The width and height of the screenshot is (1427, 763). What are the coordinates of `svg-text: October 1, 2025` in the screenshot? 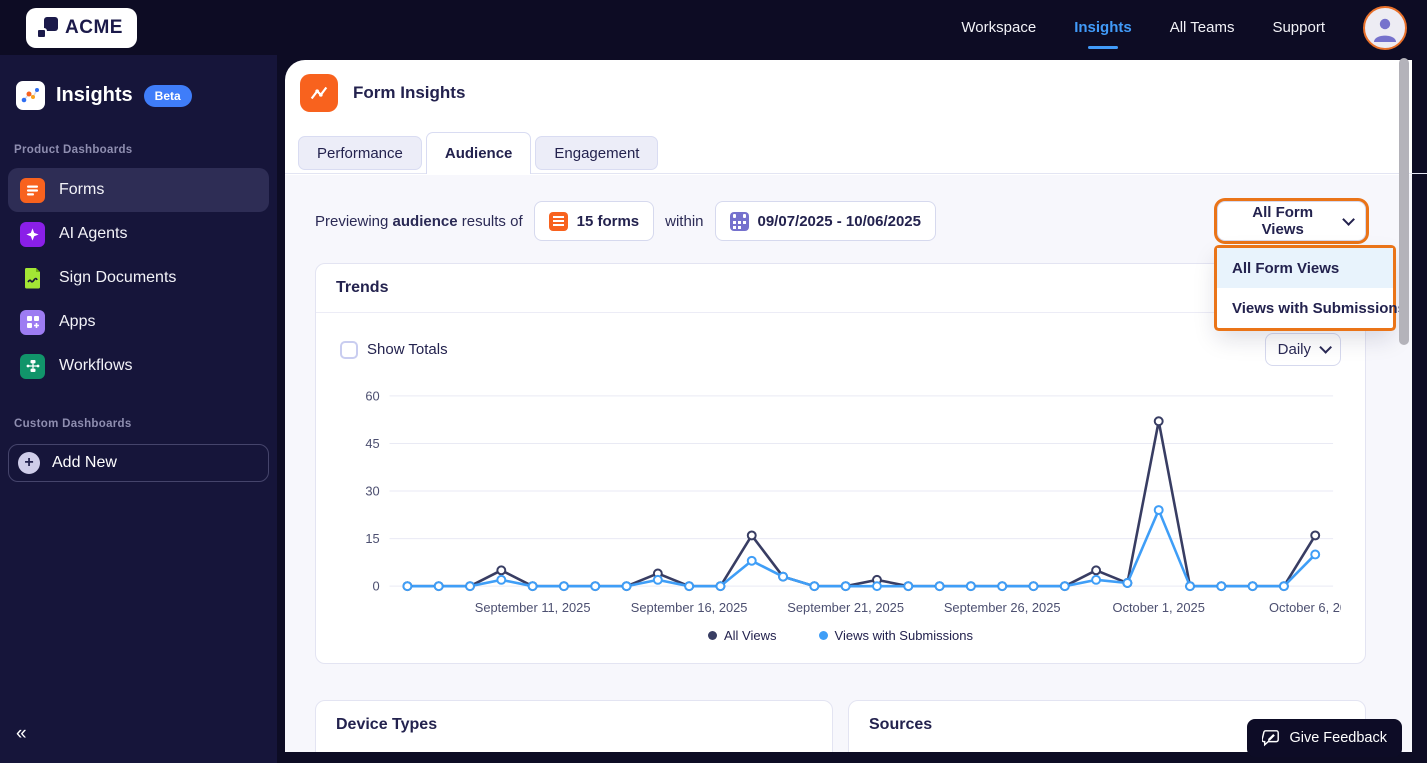 It's located at (1159, 607).